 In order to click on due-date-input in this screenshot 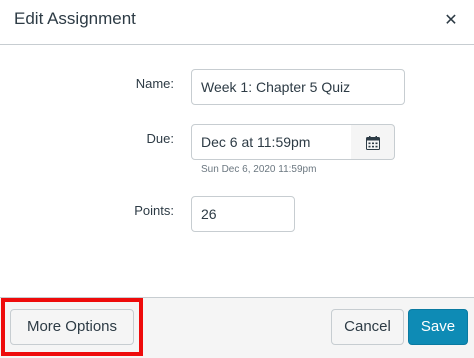, I will do `click(271, 142)`.